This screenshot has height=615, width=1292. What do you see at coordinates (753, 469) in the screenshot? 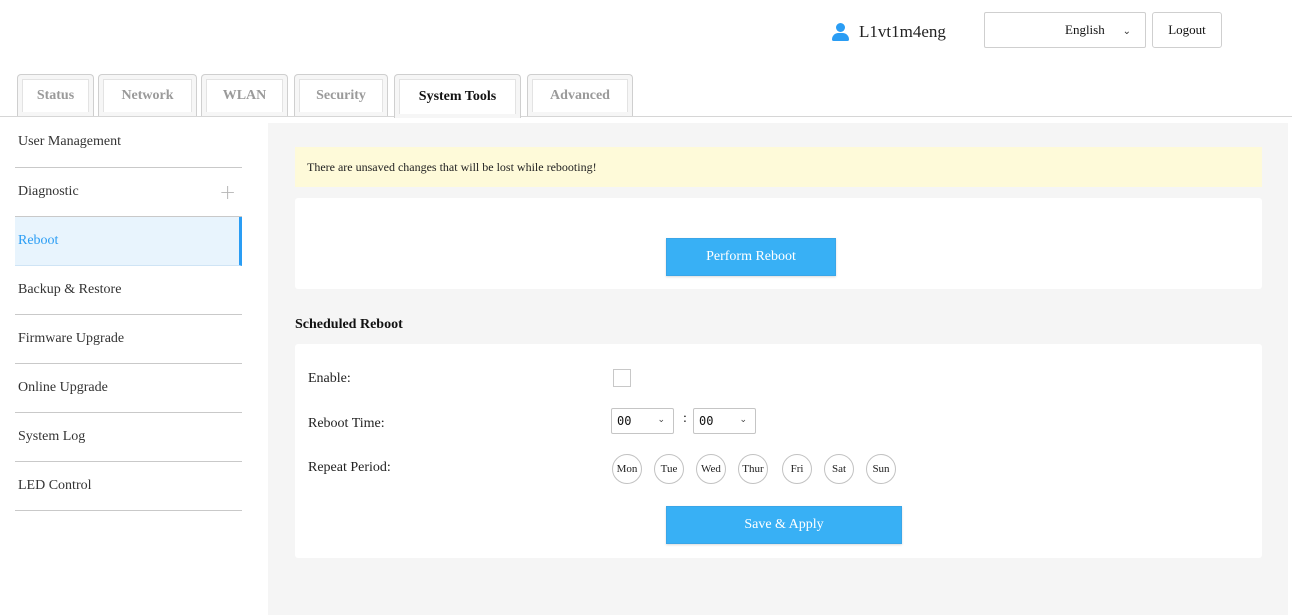
I see `day-toggle-thur: Thur` at bounding box center [753, 469].